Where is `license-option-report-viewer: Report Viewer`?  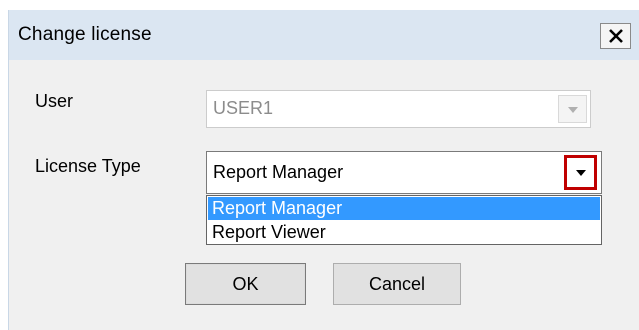 license-option-report-viewer: Report Viewer is located at coordinates (404, 232).